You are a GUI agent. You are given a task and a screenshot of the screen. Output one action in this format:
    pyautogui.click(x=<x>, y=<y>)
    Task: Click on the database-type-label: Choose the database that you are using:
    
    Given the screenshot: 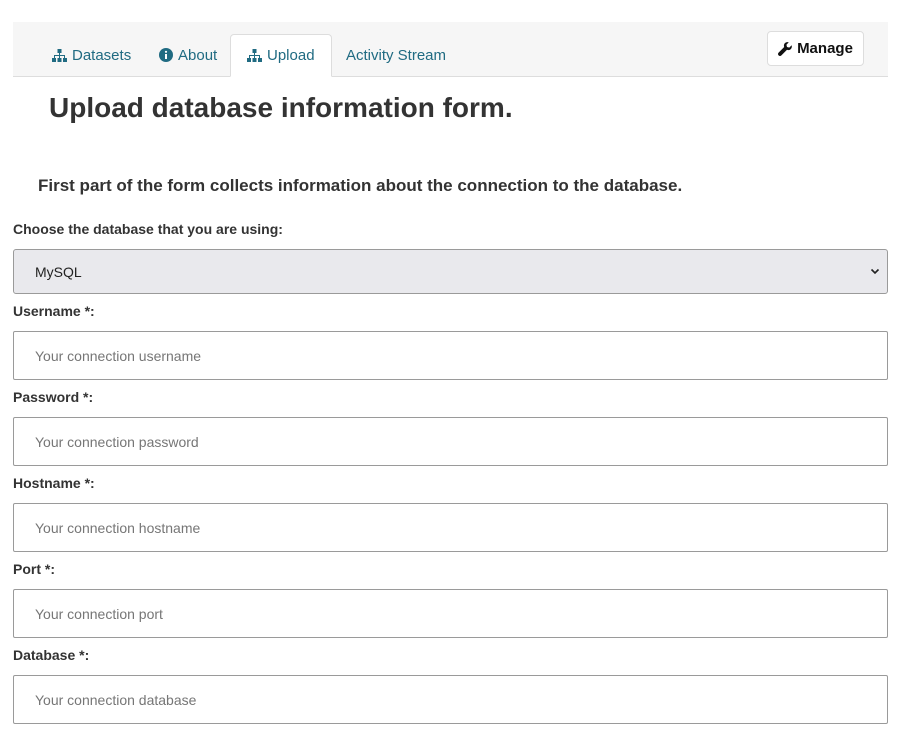 What is the action you would take?
    pyautogui.click(x=148, y=229)
    